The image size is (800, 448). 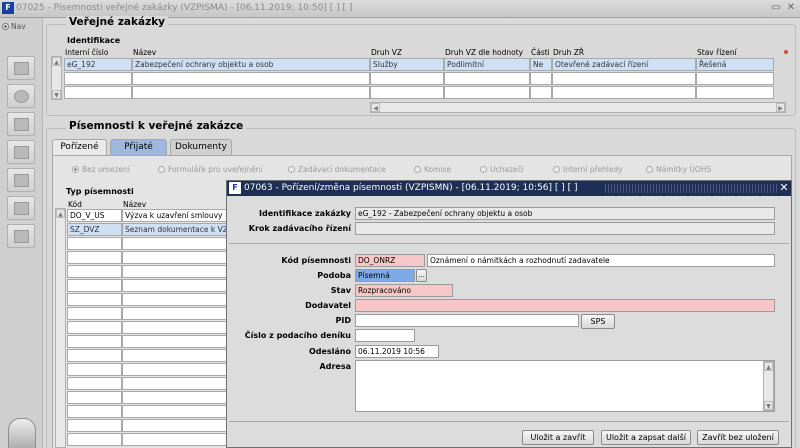 I want to click on toolbar-clock-icon, so click(x=21, y=96).